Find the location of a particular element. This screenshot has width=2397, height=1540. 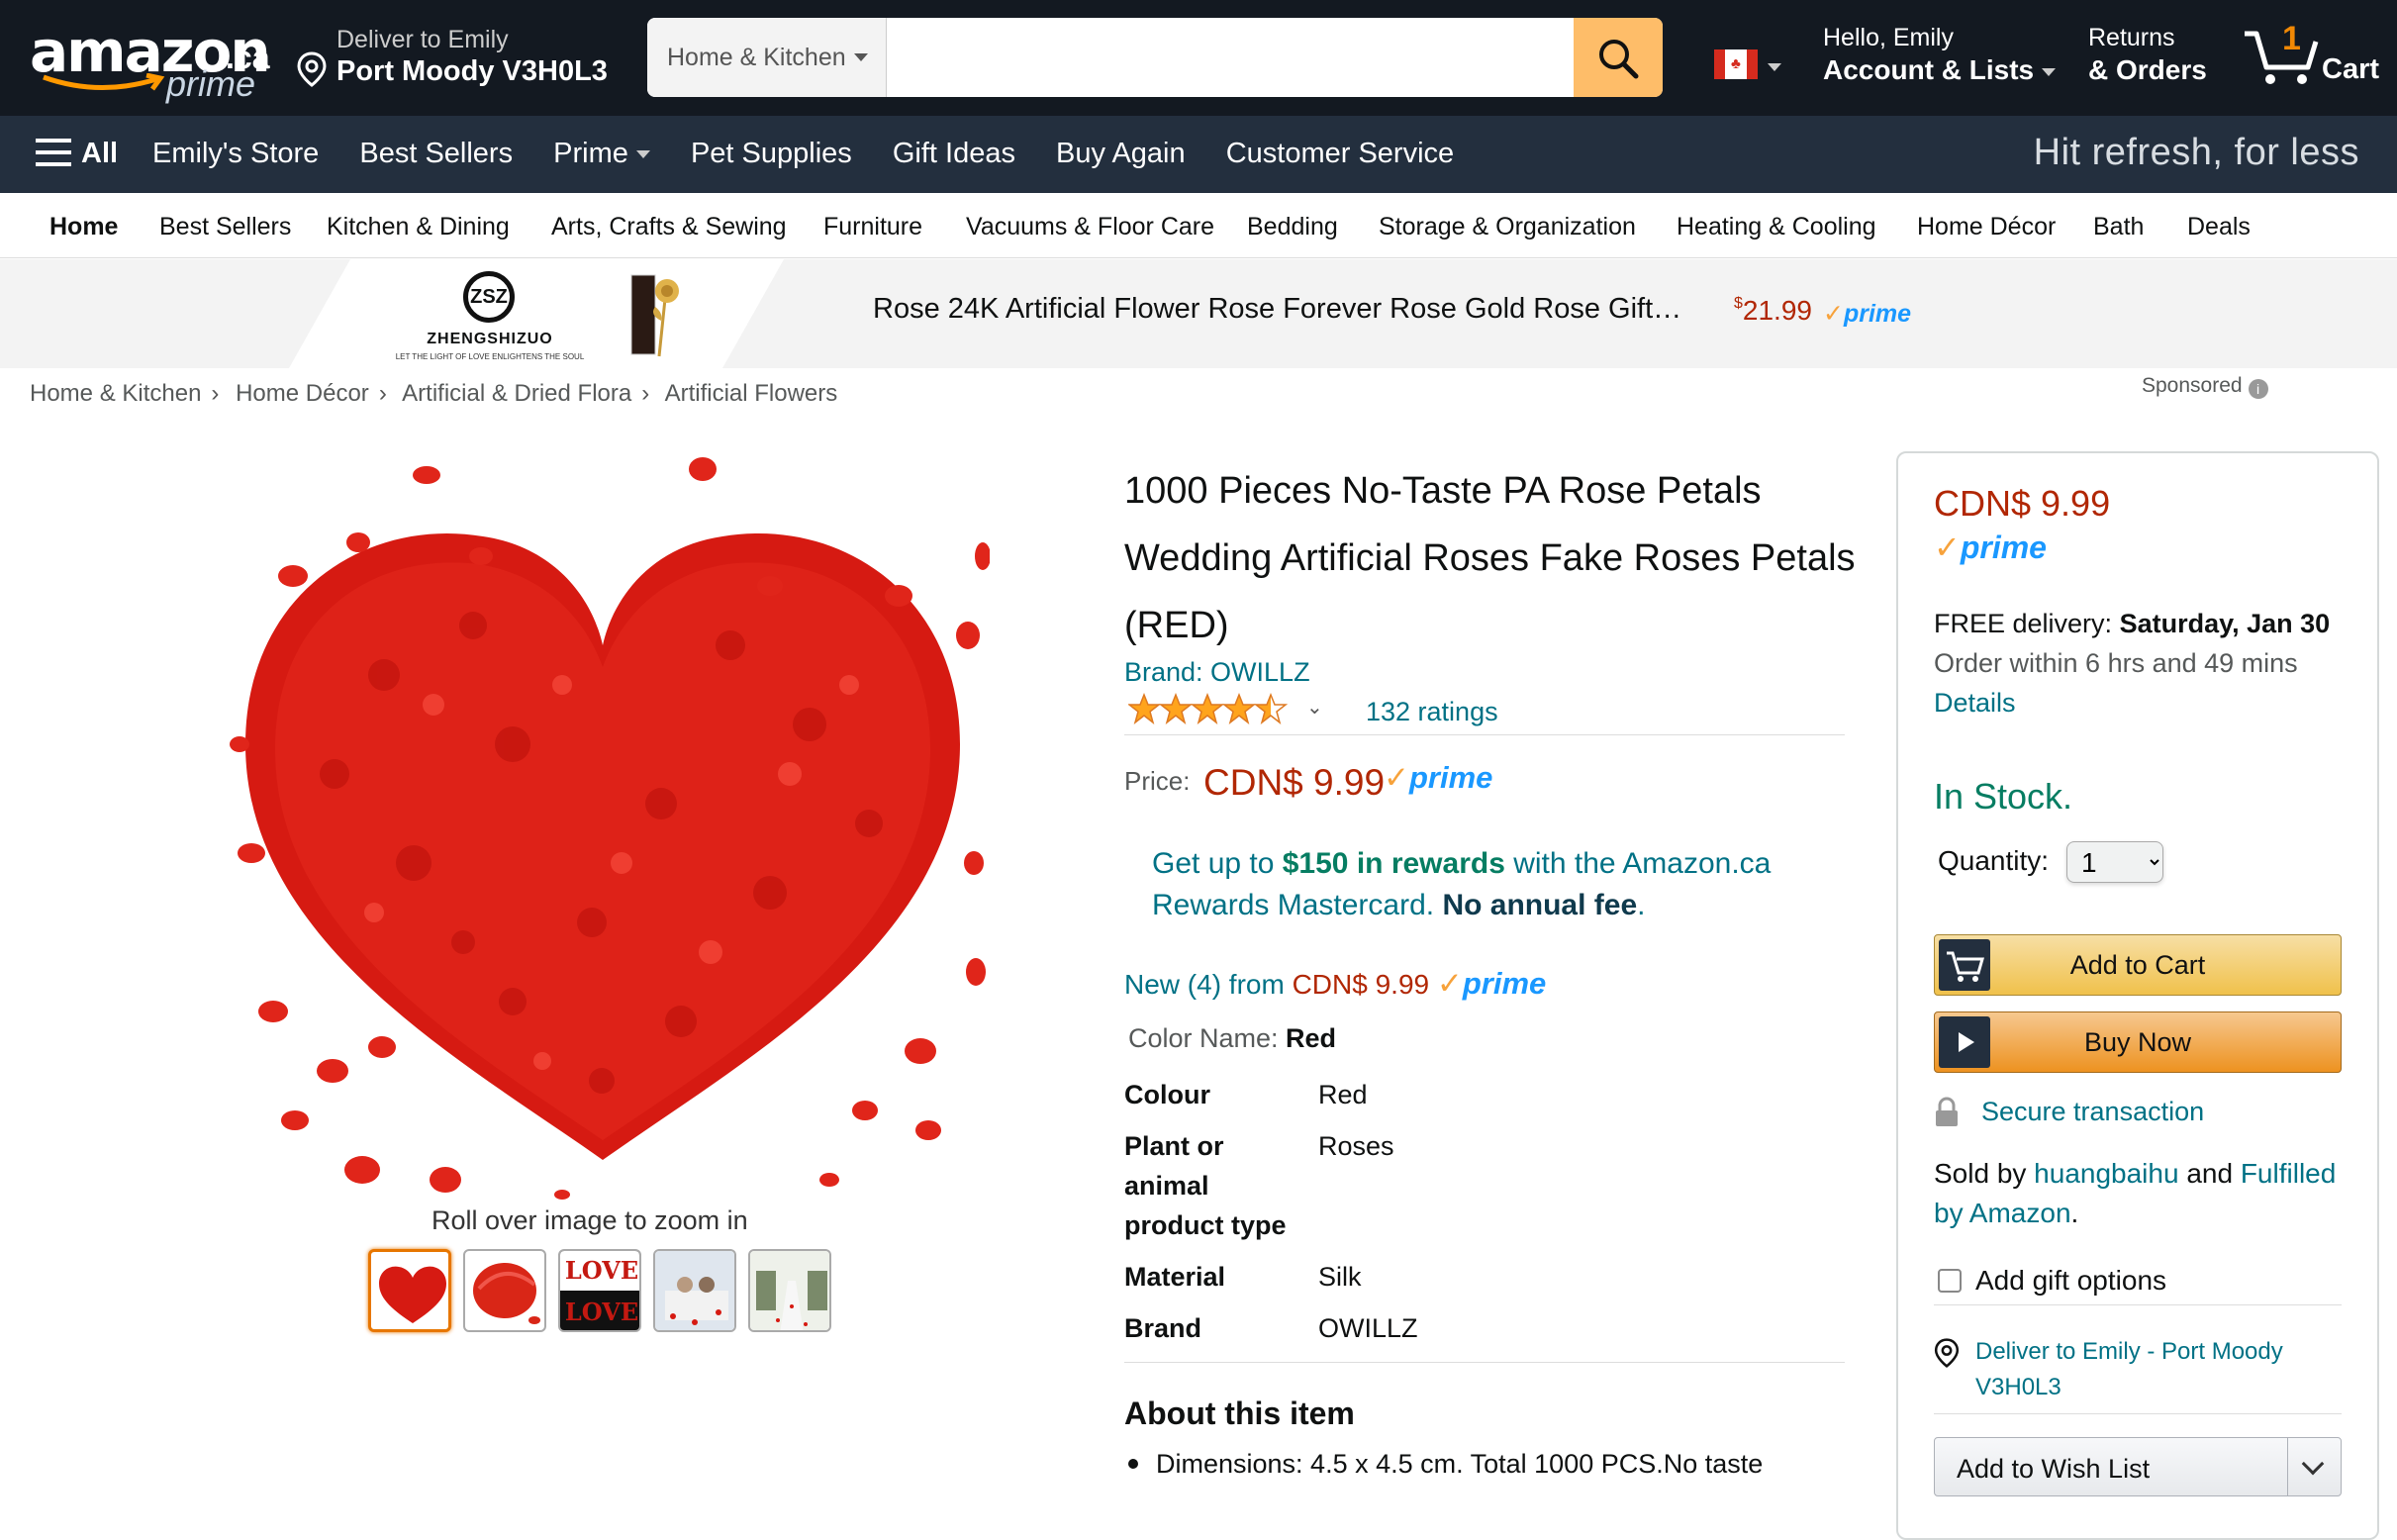

subnav-bedding: Bedding is located at coordinates (1292, 227).